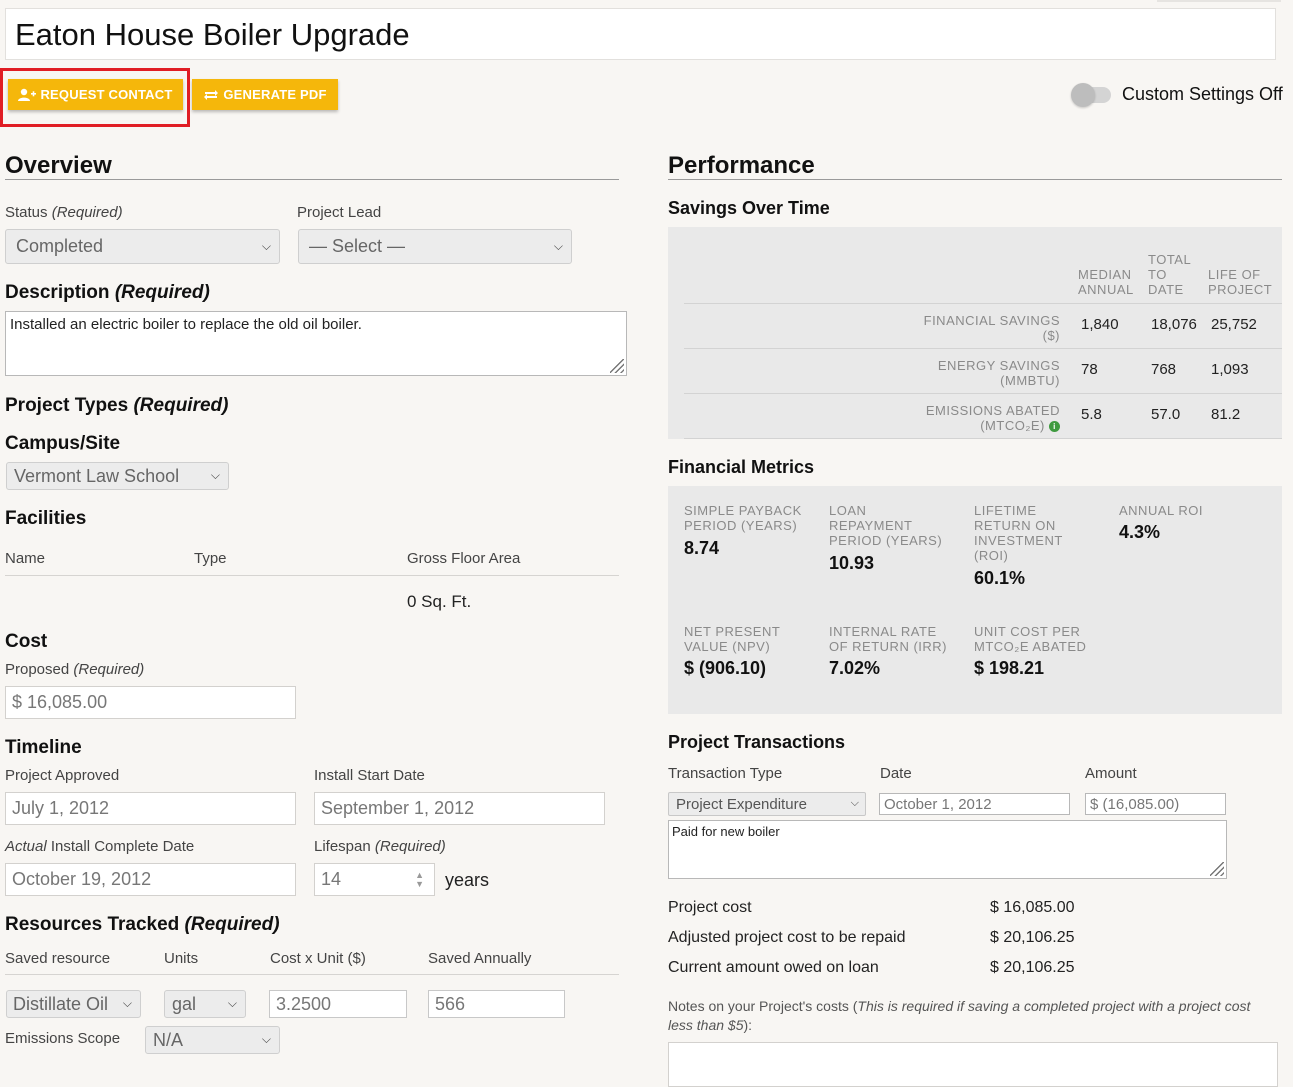 The image size is (1293, 1087). Describe the element at coordinates (25, 558) in the screenshot. I see `facilities-col-name: Name` at that location.